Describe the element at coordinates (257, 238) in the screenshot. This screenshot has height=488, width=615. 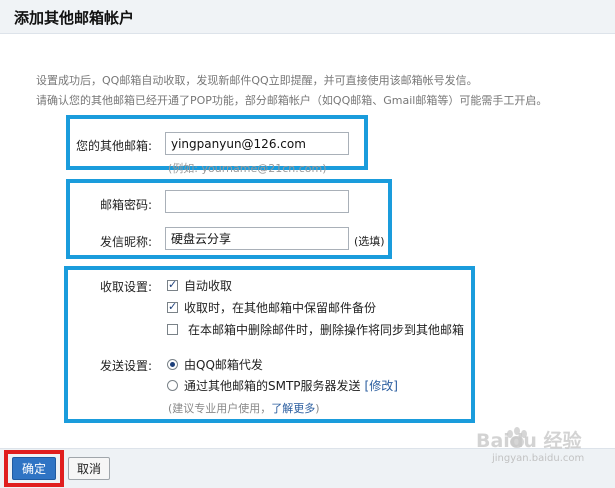
I see `nickname-field` at that location.